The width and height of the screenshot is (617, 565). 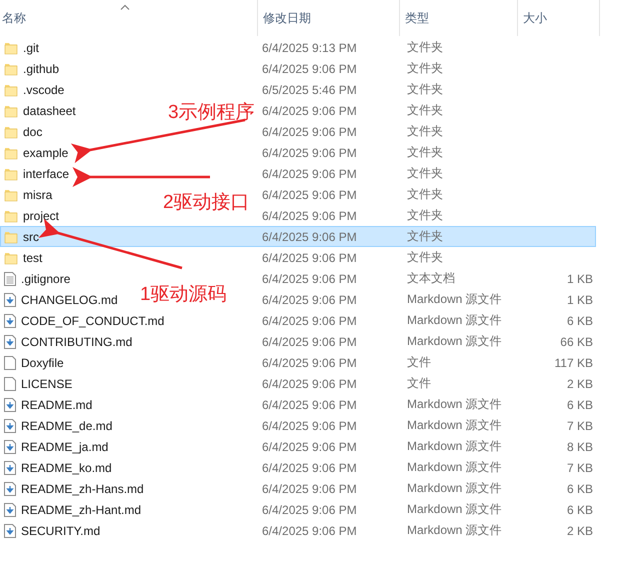 What do you see at coordinates (183, 295) in the screenshot?
I see `annotation-label: 1驱动源码` at bounding box center [183, 295].